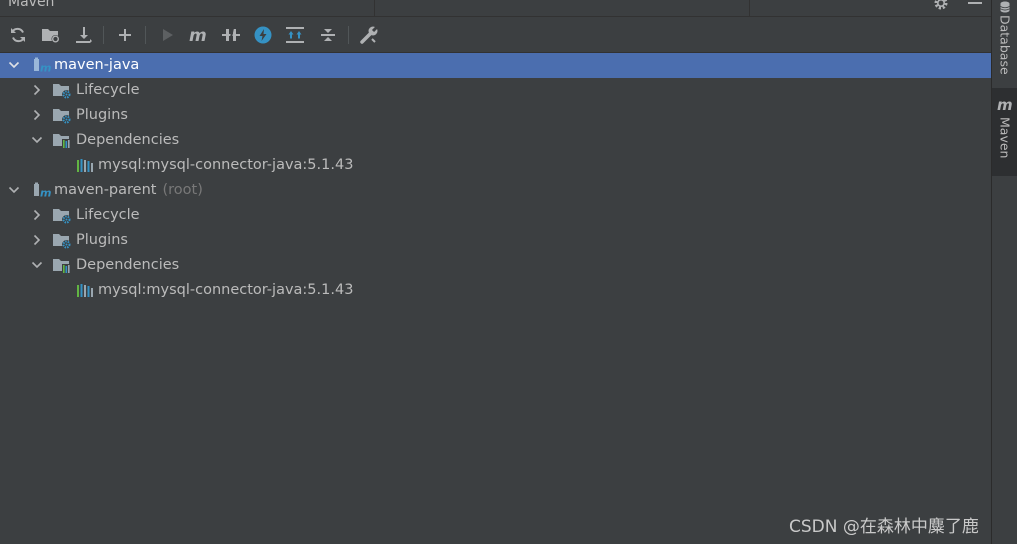 Image resolution: width=1017 pixels, height=544 pixels. Describe the element at coordinates (975, 3) in the screenshot. I see `hide-icon` at that location.